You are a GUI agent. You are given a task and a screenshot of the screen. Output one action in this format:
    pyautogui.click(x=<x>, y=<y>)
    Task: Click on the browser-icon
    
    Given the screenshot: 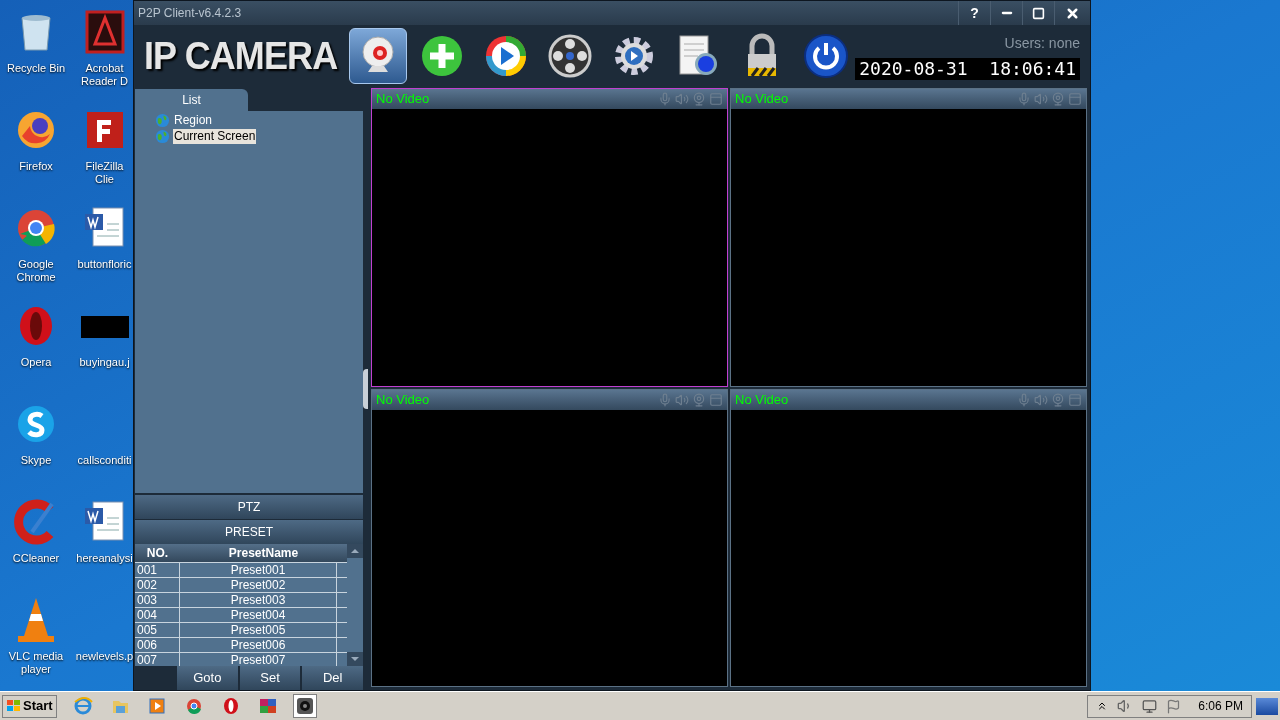 What is the action you would take?
    pyautogui.click(x=82, y=706)
    